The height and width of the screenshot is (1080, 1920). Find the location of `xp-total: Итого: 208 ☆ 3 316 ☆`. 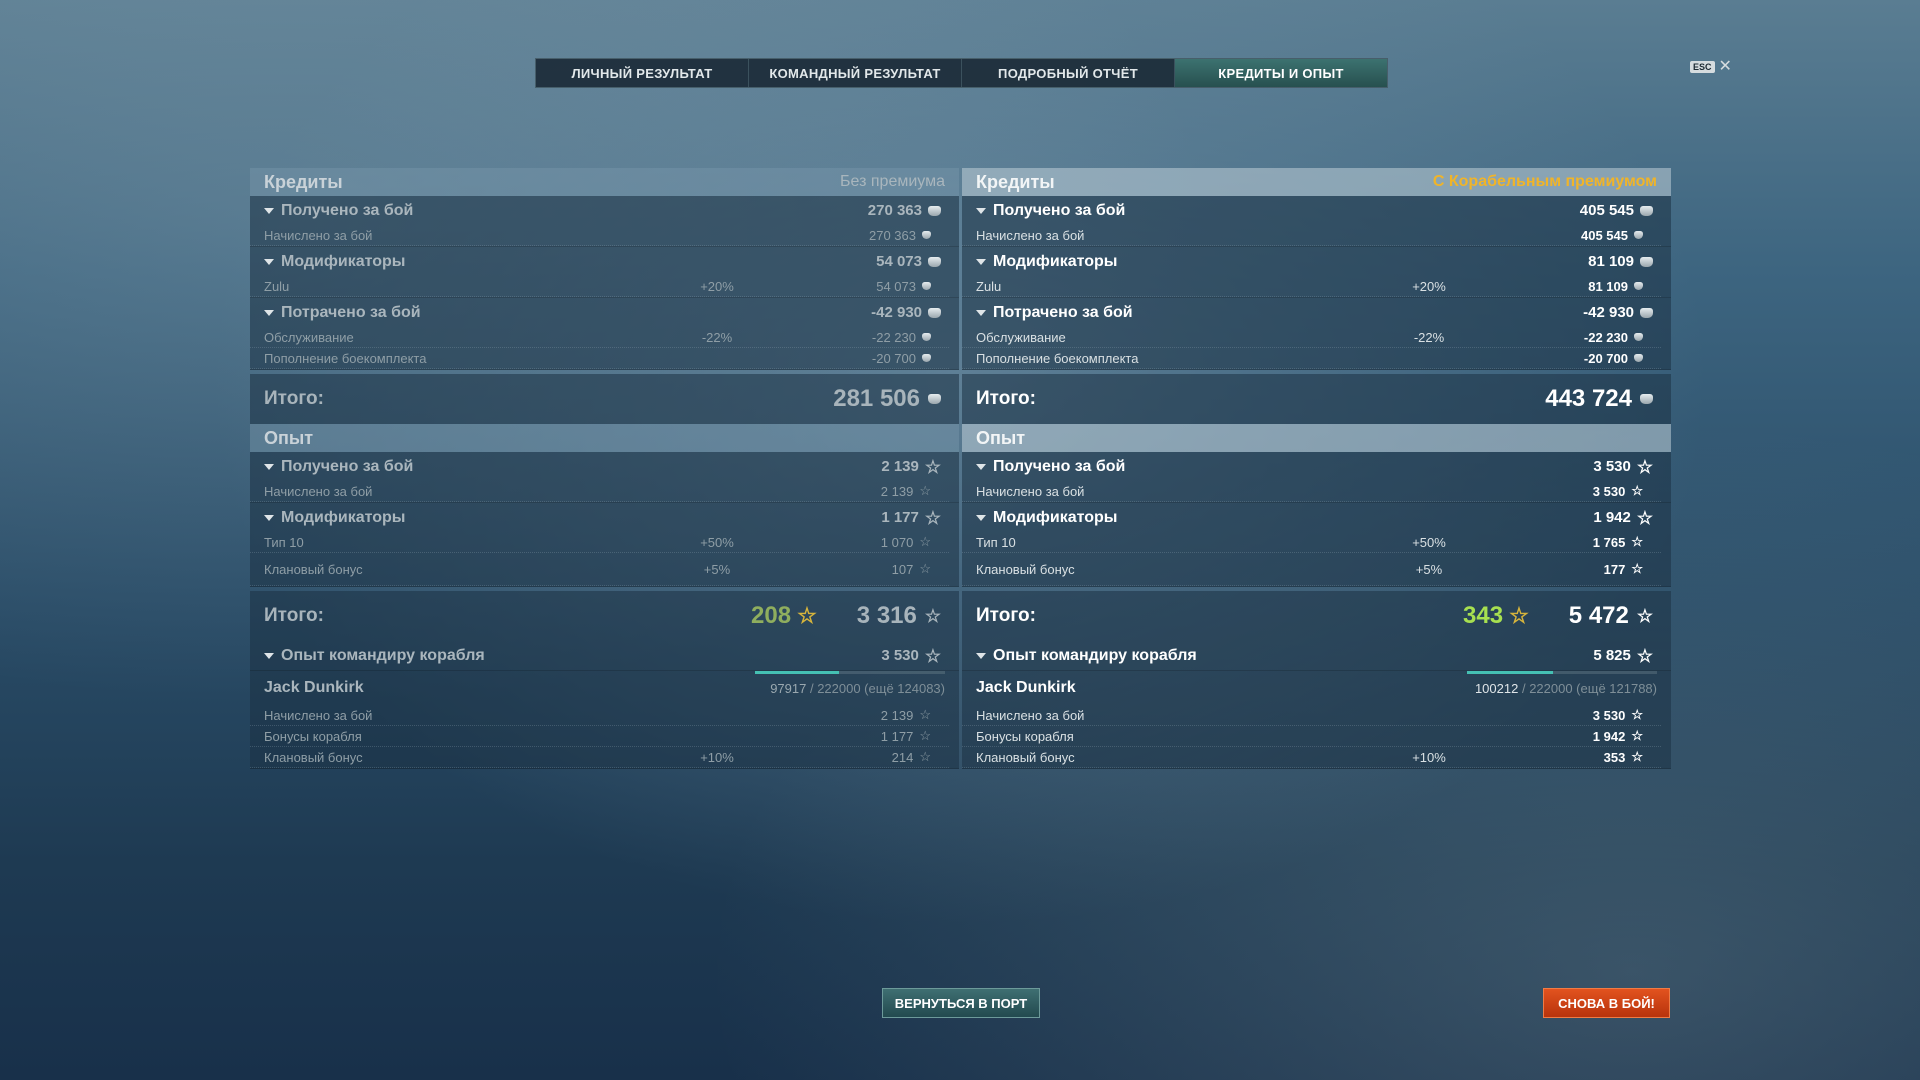

xp-total: Итого: 208 ☆ 3 316 ☆ is located at coordinates (604, 616).